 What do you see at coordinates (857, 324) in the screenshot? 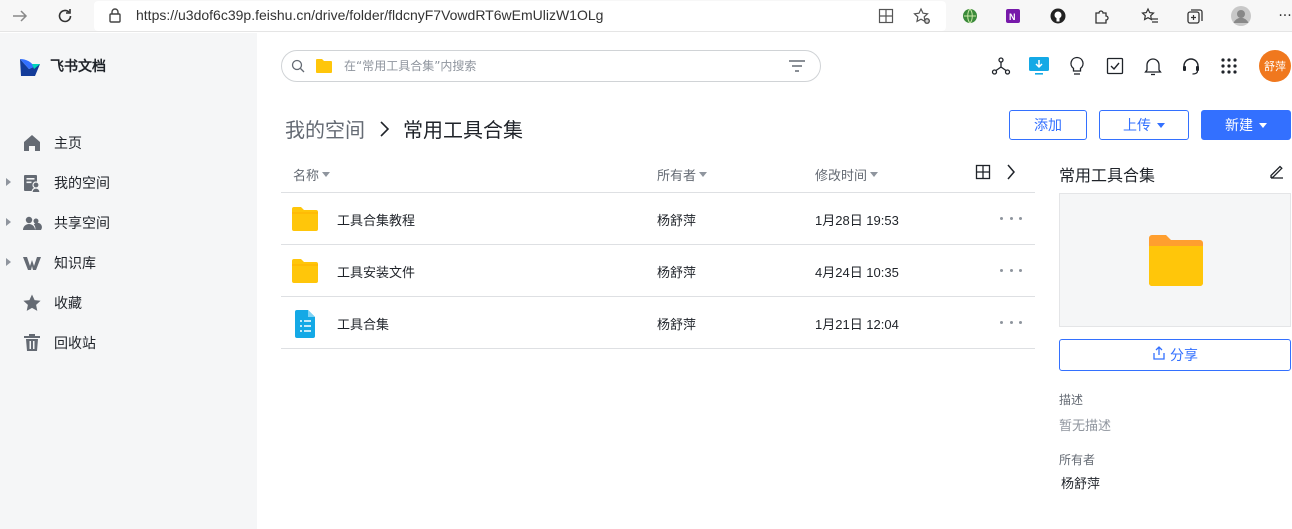
I see `file-modified: 1月21日 12:04` at bounding box center [857, 324].